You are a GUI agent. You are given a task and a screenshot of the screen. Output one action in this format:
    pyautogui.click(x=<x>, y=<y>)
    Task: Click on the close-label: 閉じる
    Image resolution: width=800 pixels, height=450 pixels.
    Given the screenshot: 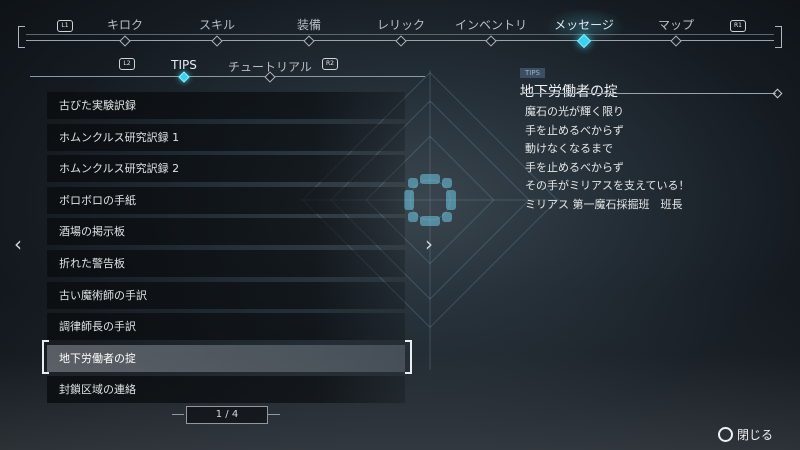 What is the action you would take?
    pyautogui.click(x=755, y=435)
    